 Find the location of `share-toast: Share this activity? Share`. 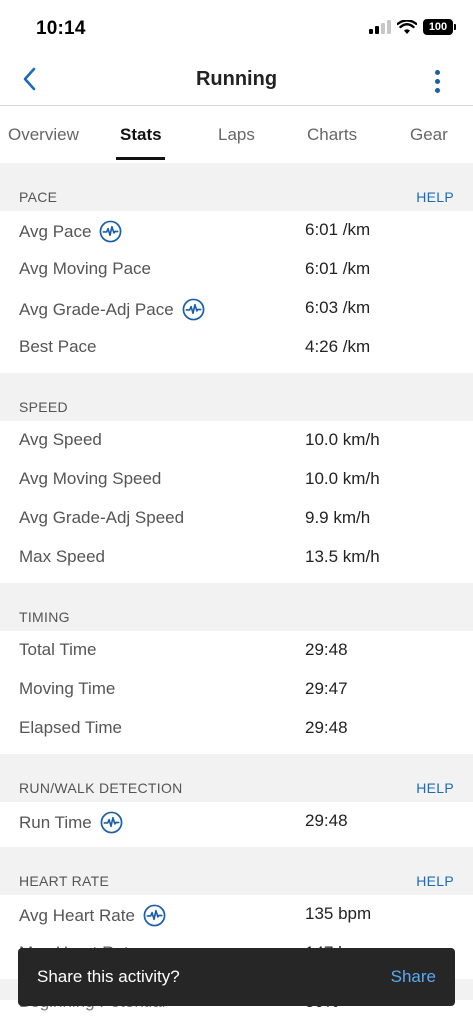

share-toast: Share this activity? Share is located at coordinates (236, 977).